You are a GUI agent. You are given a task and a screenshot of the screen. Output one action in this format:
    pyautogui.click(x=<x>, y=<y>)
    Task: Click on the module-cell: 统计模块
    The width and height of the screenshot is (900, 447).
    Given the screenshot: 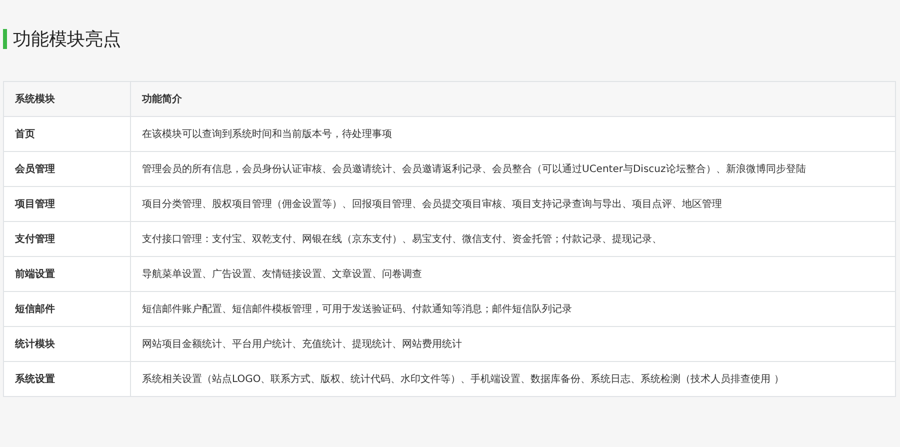 What is the action you would take?
    pyautogui.click(x=67, y=344)
    